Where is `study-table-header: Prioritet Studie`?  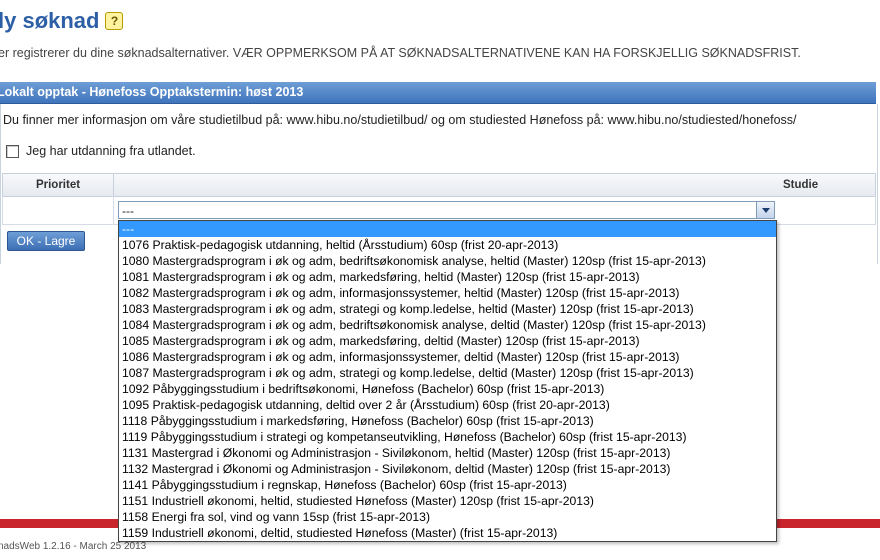
study-table-header: Prioritet Studie is located at coordinates (439, 185).